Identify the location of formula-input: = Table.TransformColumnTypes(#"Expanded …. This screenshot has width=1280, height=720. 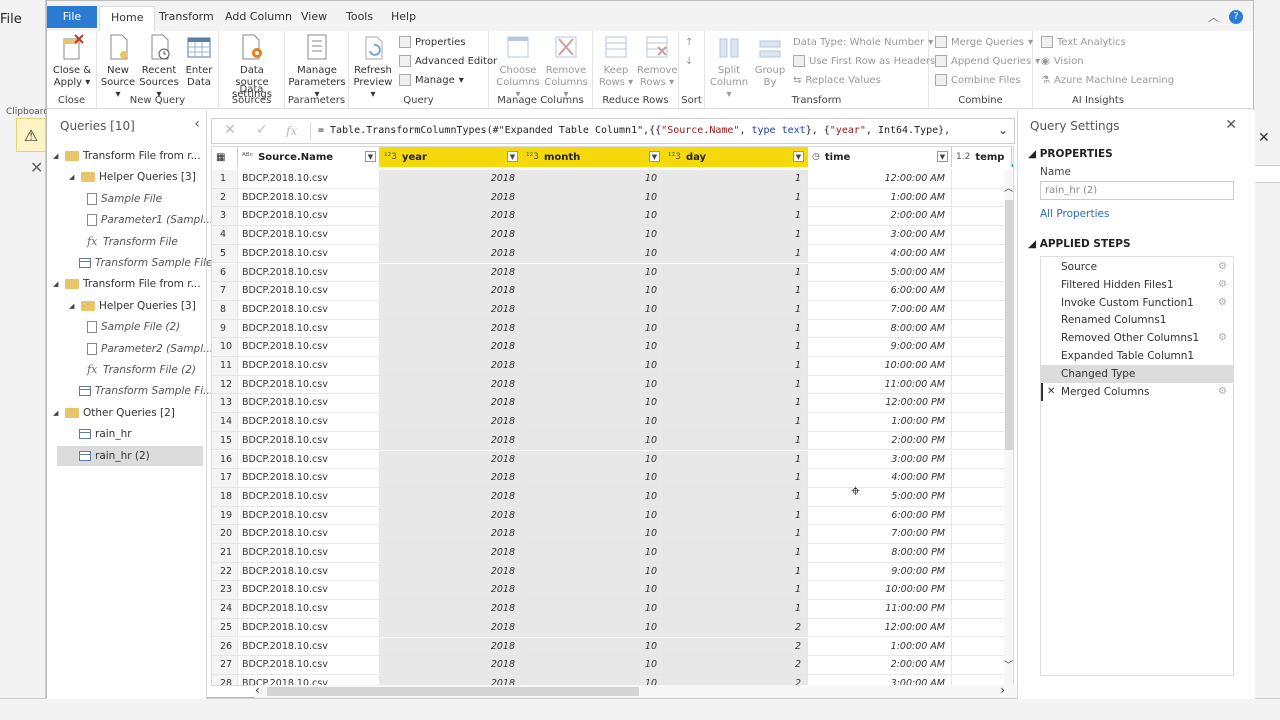
(653, 130).